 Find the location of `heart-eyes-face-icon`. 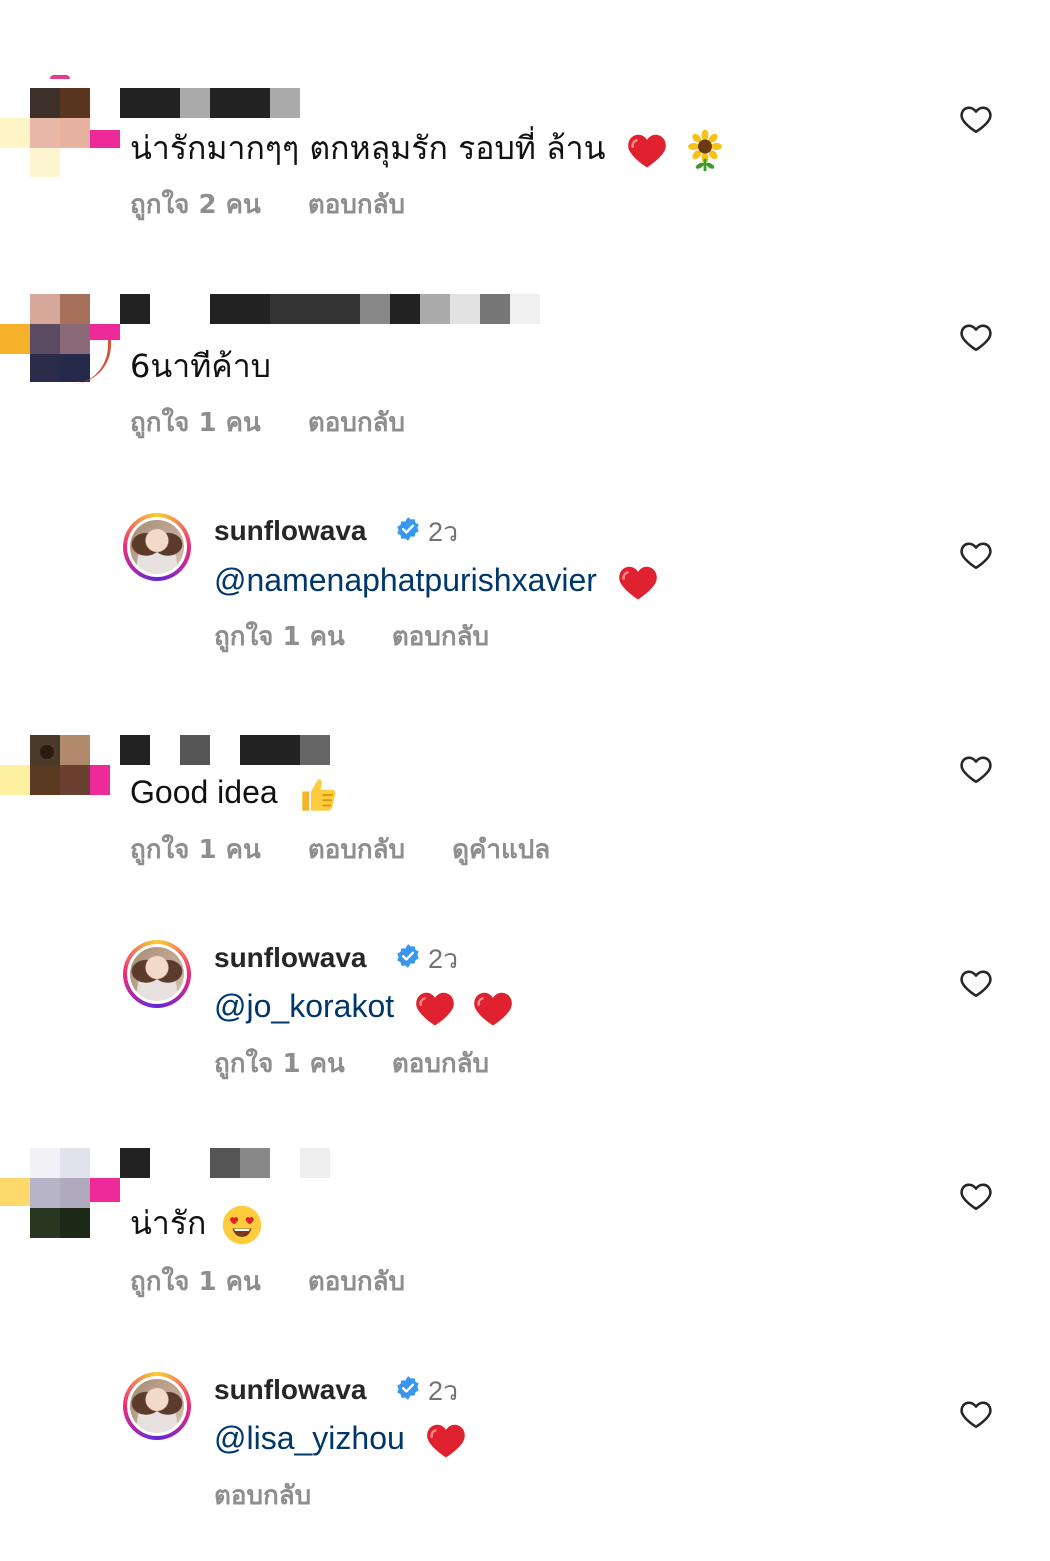

heart-eyes-face-icon is located at coordinates (242, 1225).